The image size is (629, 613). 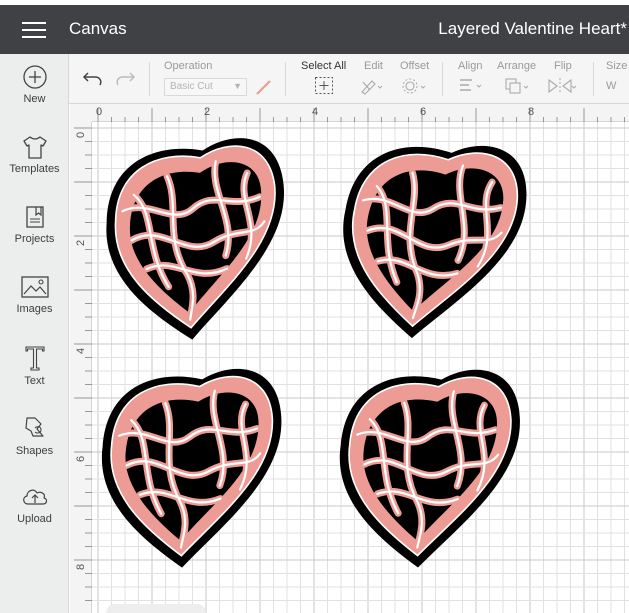 I want to click on align-label: Align, so click(x=470, y=66).